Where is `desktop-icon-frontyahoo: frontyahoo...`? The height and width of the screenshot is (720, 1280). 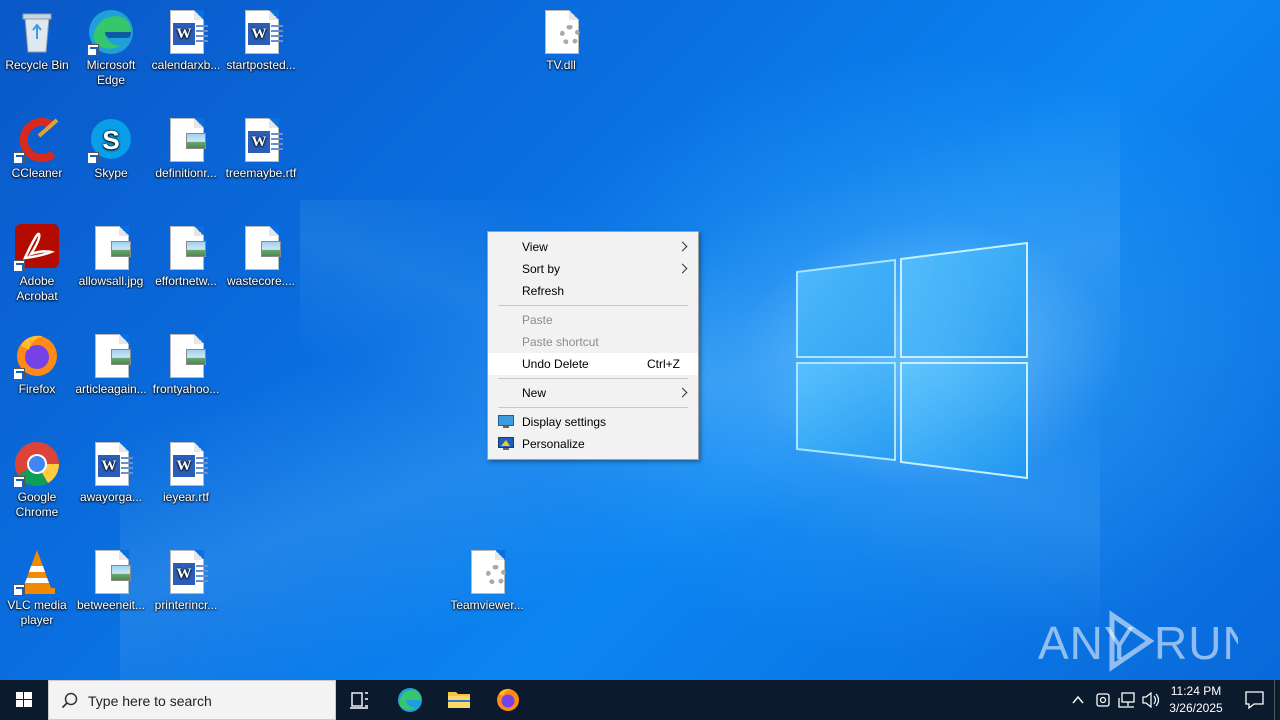 desktop-icon-frontyahoo: frontyahoo... is located at coordinates (186, 364).